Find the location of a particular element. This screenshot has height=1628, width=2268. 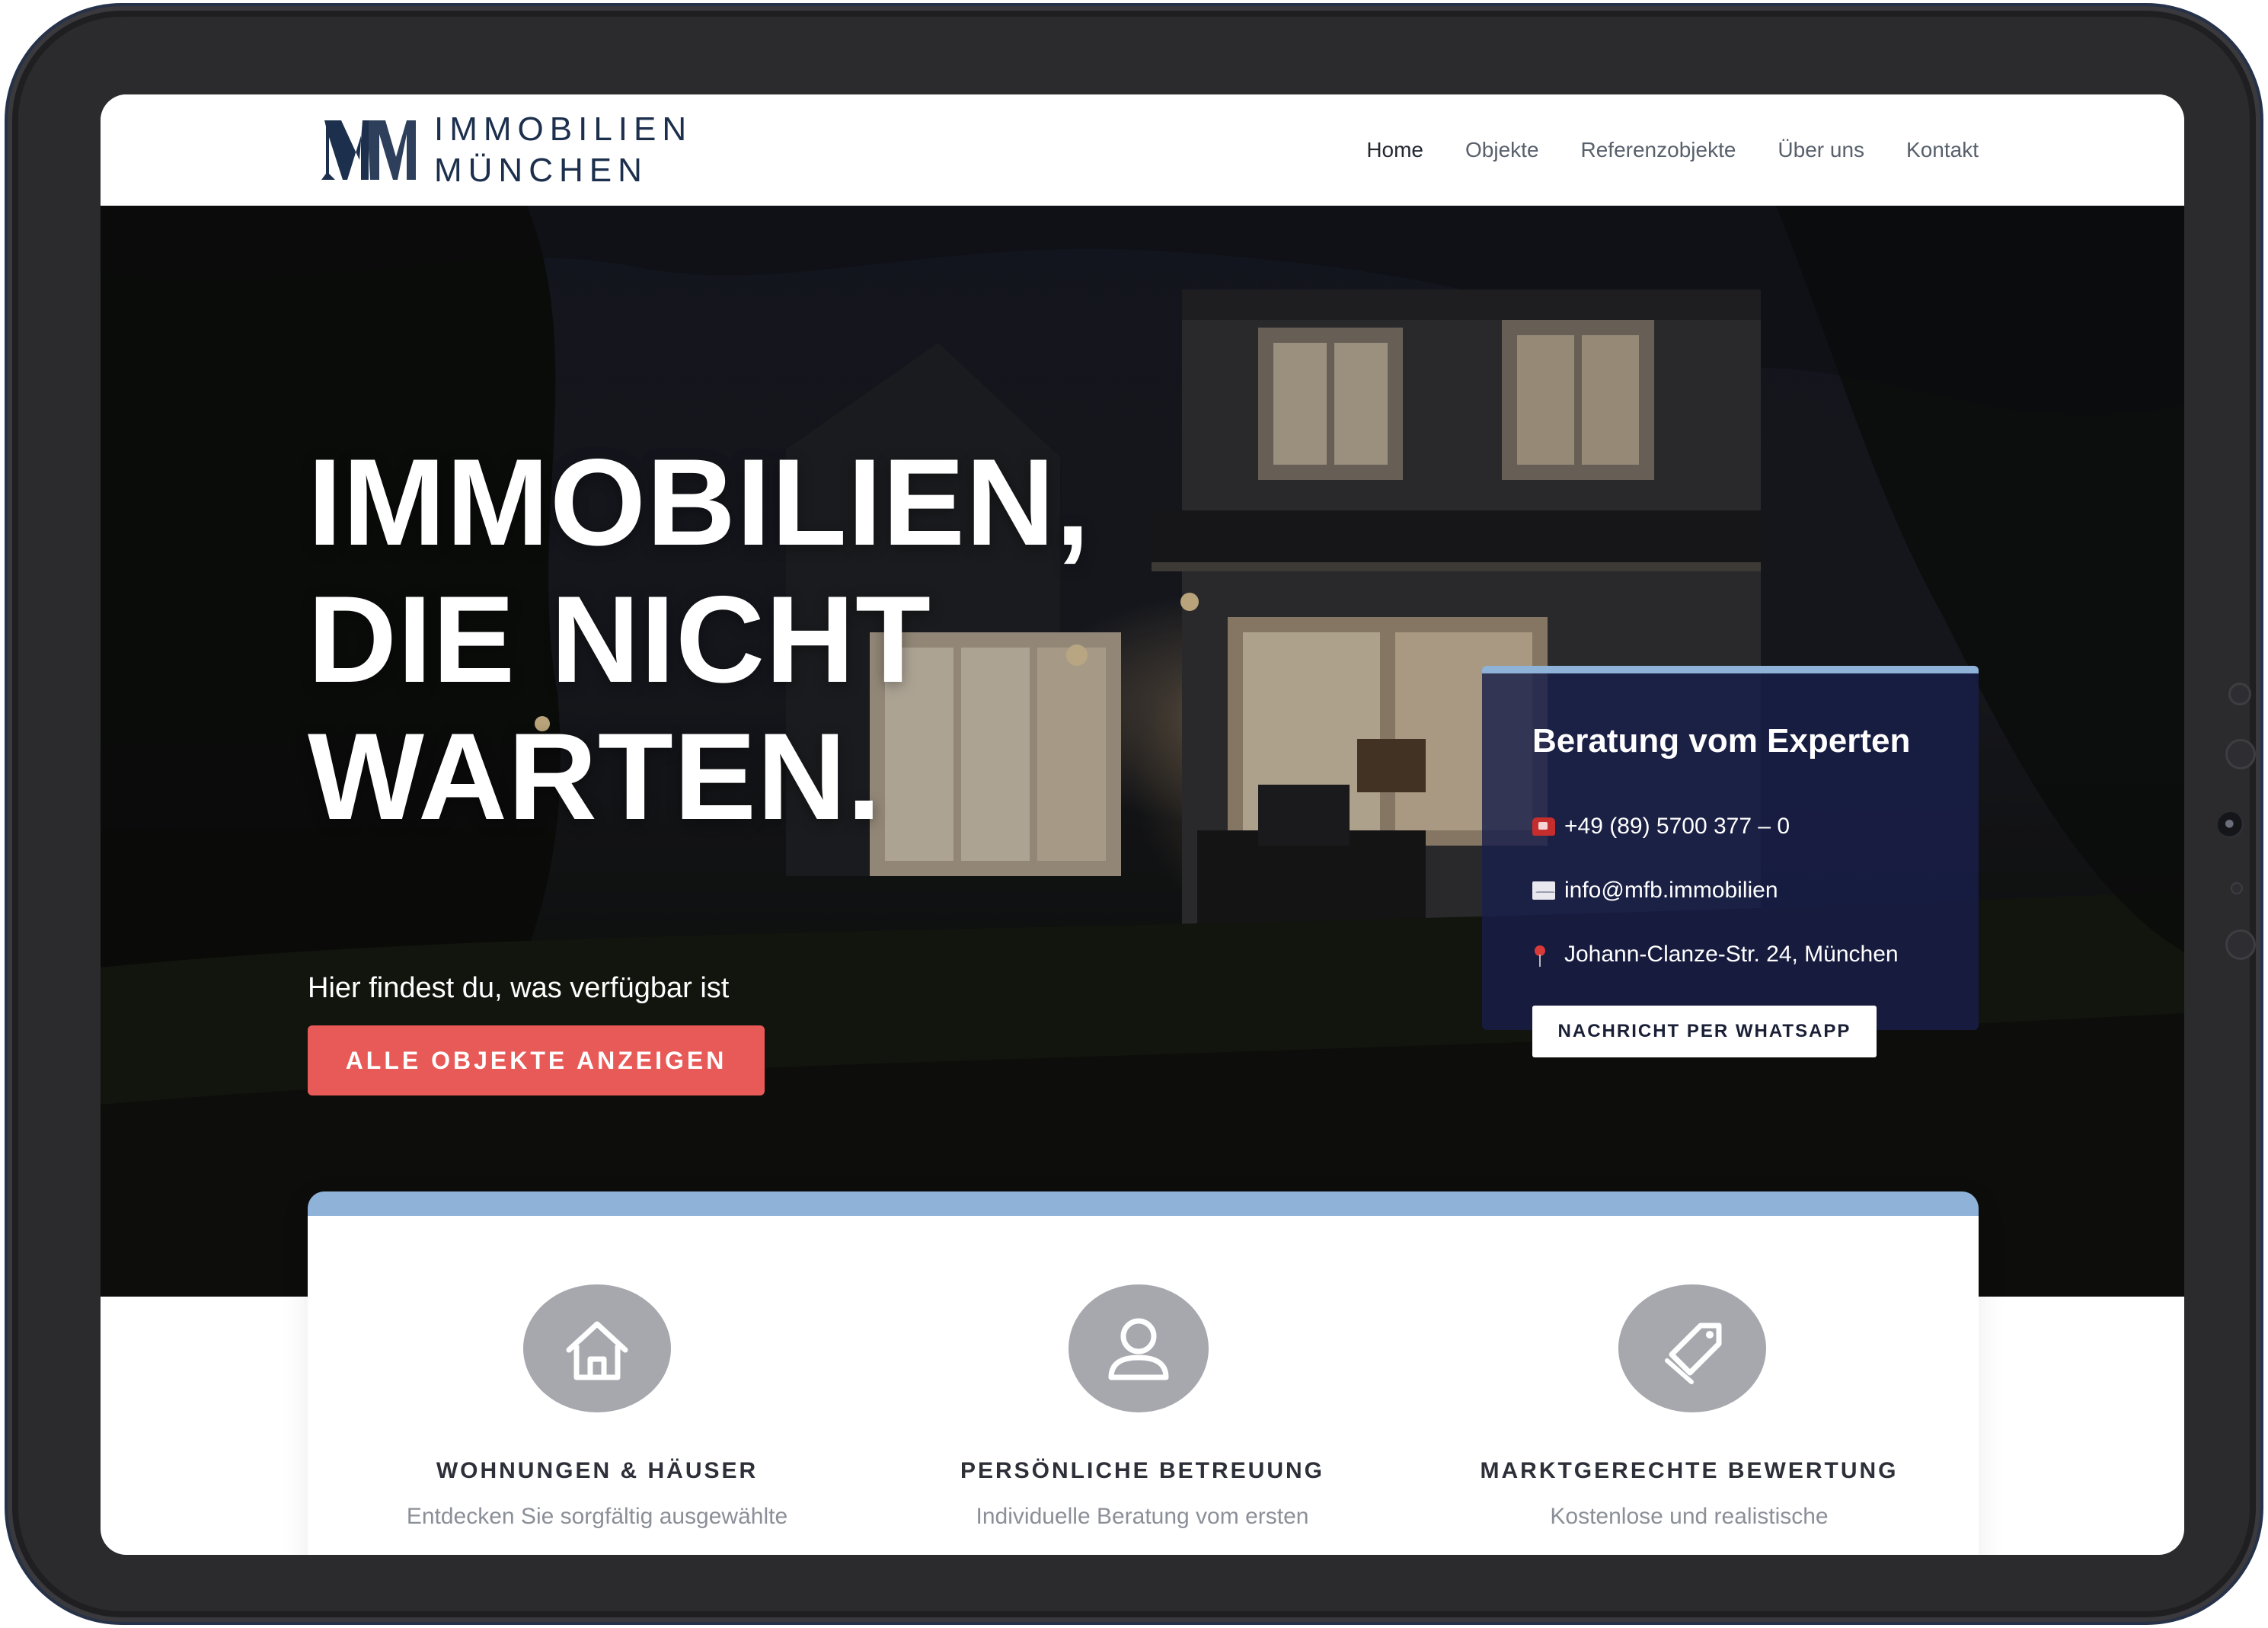

hero-subtitle: Hier findest du, was verfügbar ist is located at coordinates (519, 988).